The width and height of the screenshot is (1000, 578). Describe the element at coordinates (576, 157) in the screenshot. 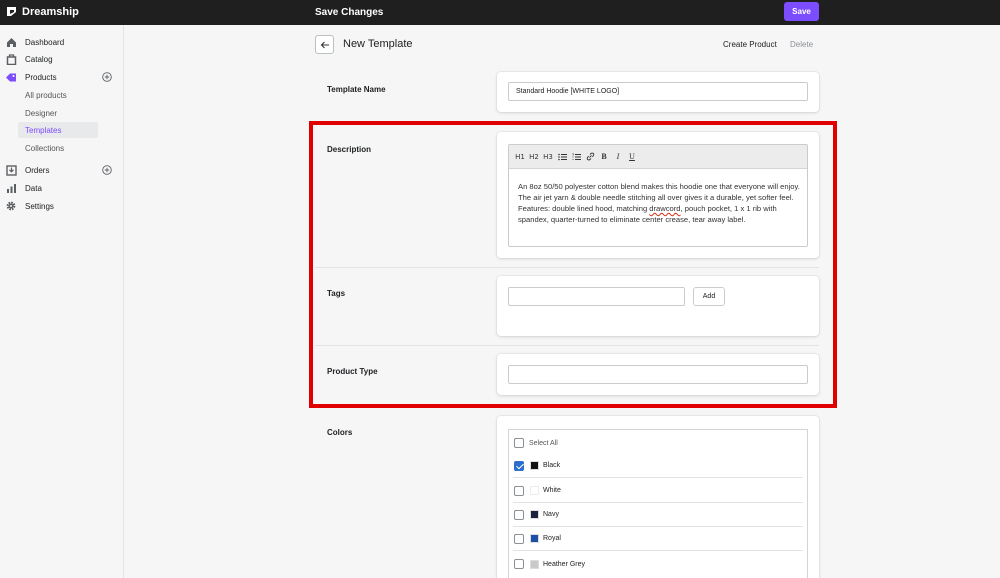

I see `numbered-list-icon` at that location.